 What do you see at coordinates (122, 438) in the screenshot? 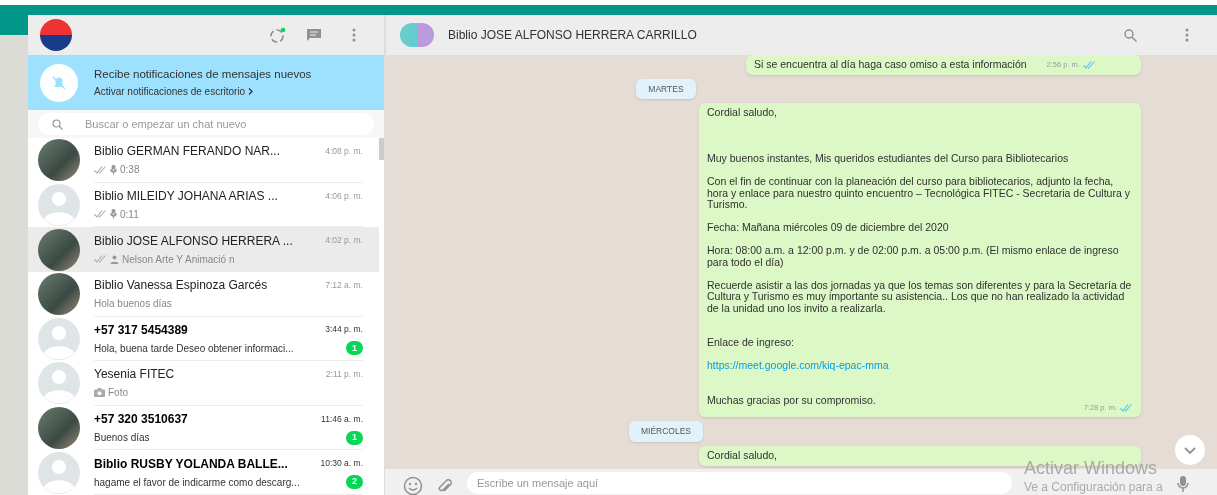
I see `message-preview: Buenos días` at bounding box center [122, 438].